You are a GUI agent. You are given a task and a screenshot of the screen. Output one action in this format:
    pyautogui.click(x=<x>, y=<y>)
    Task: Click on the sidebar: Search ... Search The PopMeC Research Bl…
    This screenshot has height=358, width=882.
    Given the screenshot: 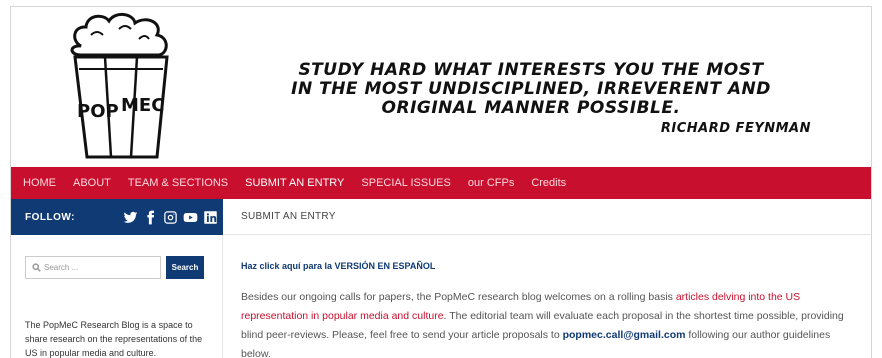 What is the action you would take?
    pyautogui.click(x=117, y=296)
    